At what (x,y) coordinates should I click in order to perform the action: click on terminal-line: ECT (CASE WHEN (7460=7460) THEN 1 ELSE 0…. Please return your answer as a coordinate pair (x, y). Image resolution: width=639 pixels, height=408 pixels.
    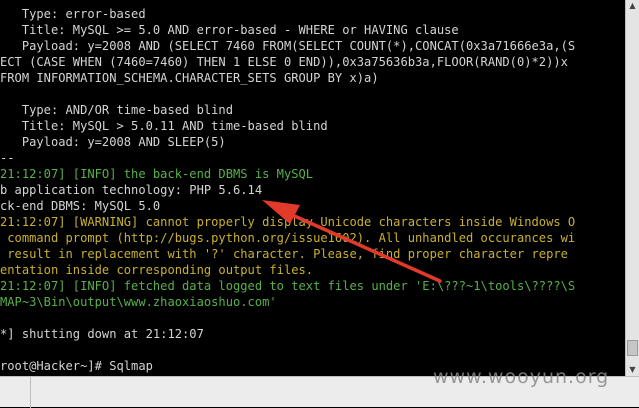
    Looking at the image, I should click on (284, 62).